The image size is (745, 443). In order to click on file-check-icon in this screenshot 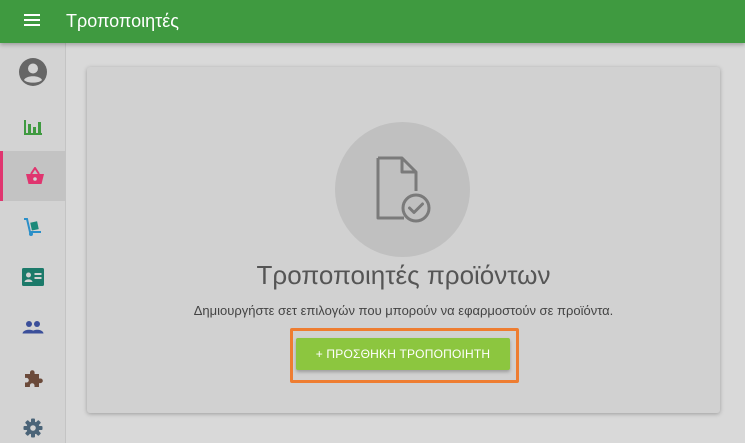, I will do `click(403, 189)`.